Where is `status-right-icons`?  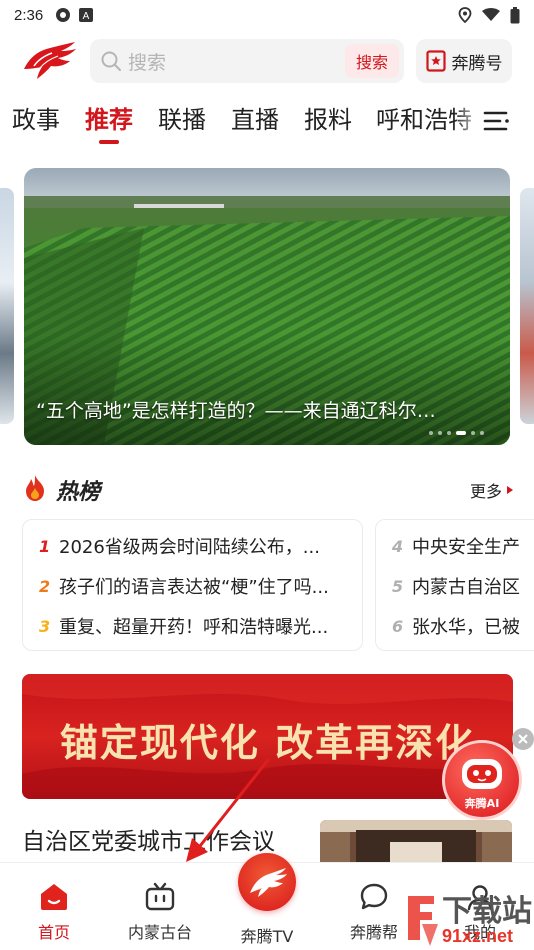 status-right-icons is located at coordinates (489, 15).